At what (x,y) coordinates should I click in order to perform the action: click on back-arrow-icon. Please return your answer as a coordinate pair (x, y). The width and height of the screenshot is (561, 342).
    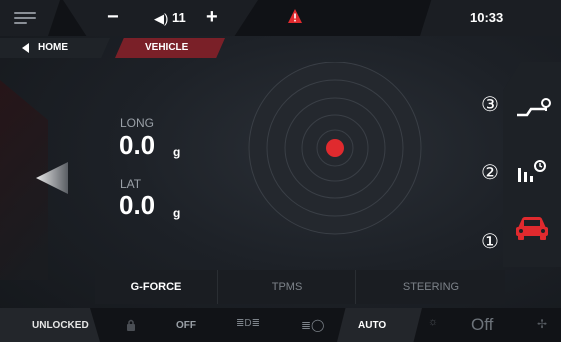
    Looking at the image, I should click on (25, 48).